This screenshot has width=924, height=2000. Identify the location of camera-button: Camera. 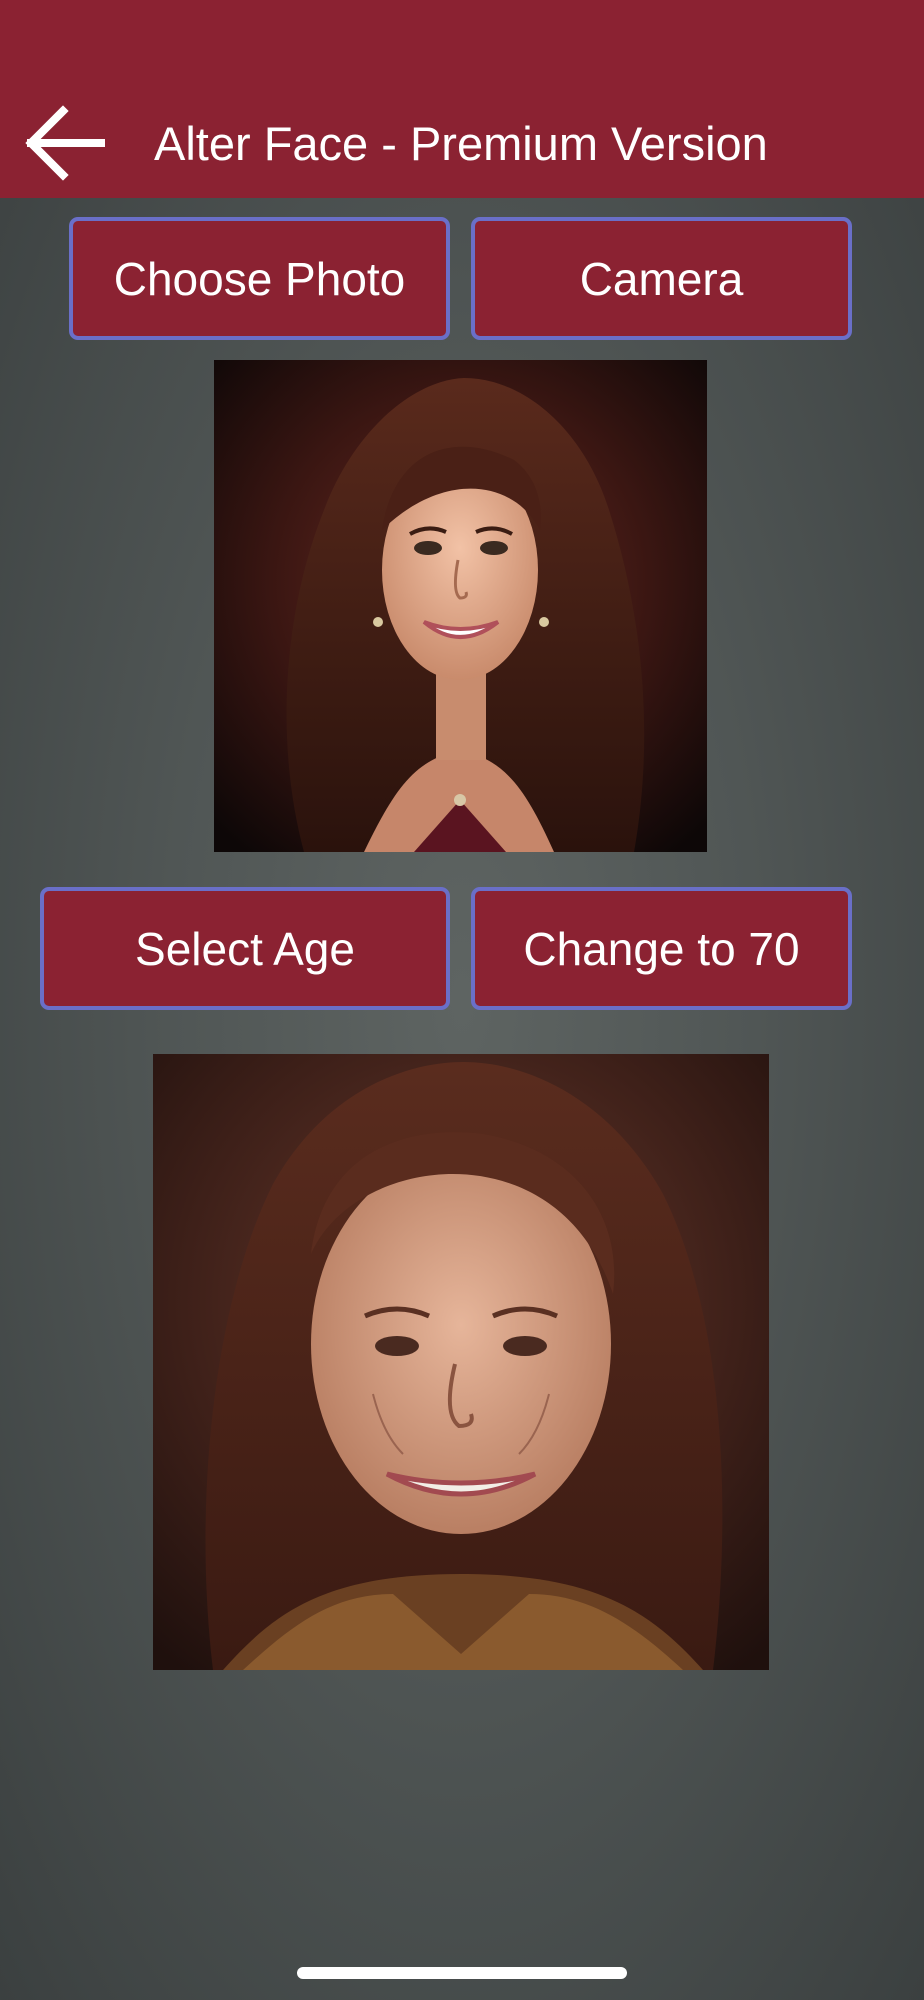
(661, 278).